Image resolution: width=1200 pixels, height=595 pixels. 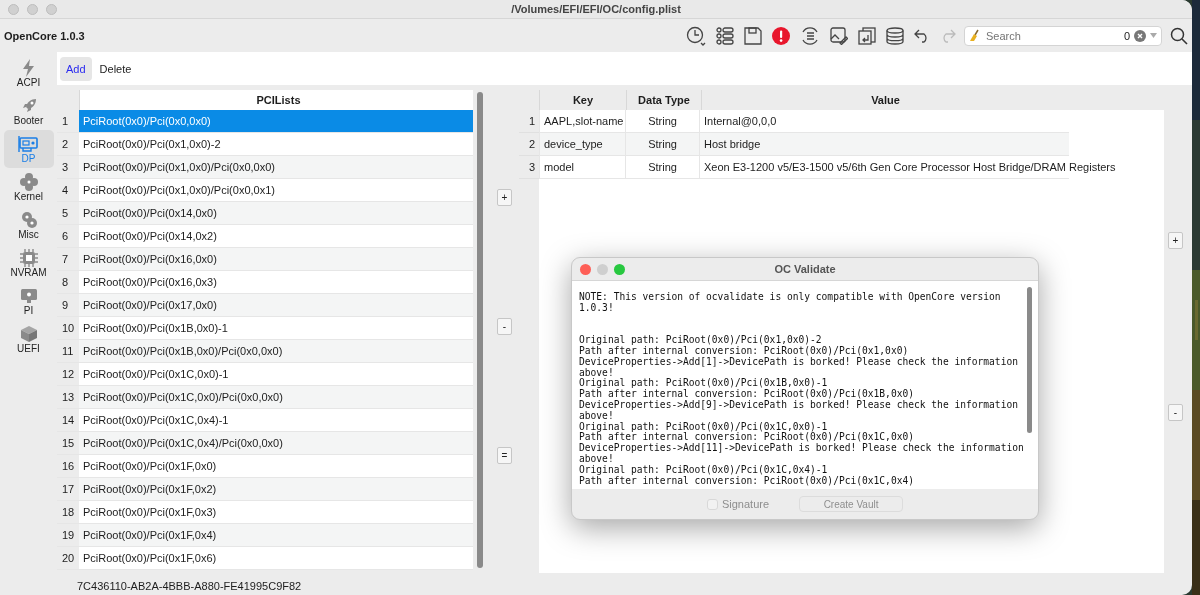 I want to click on image-edit-icon, so click(x=839, y=35).